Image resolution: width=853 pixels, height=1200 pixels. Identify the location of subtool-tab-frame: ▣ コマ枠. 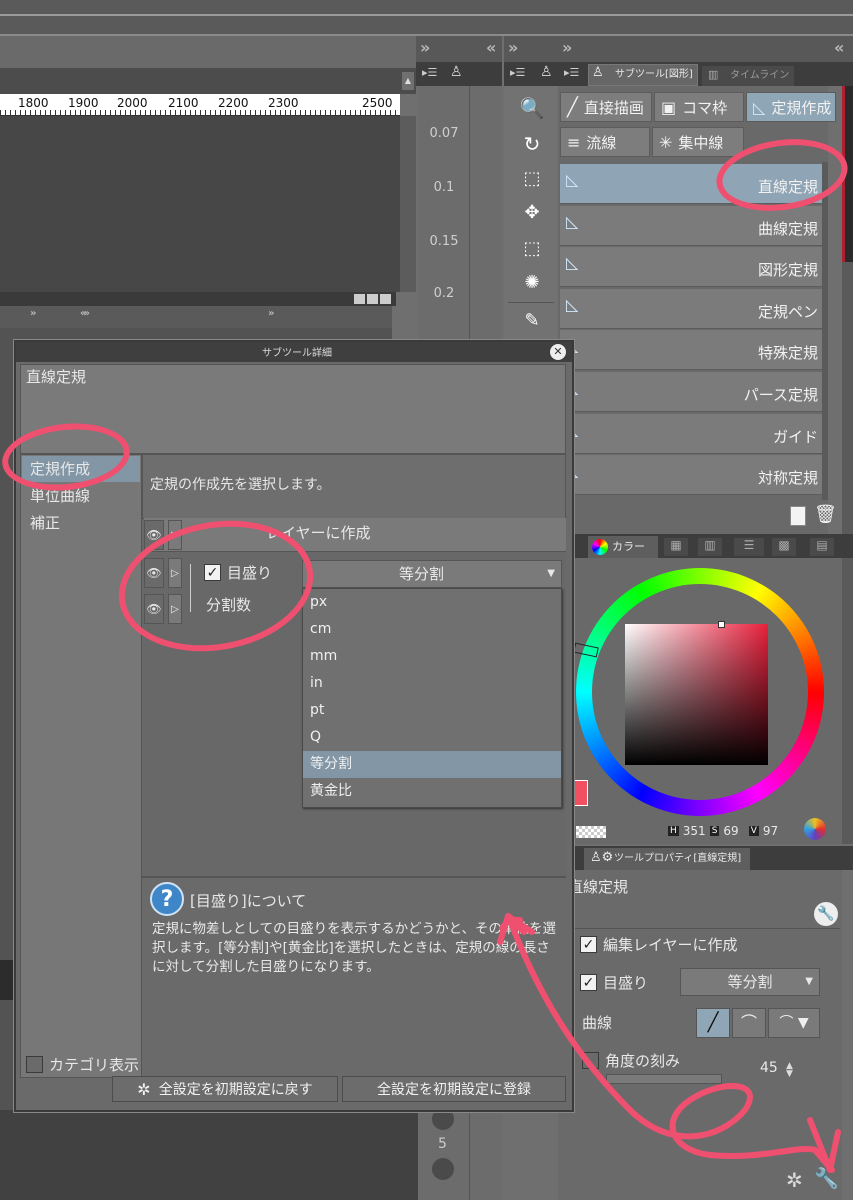
(699, 107).